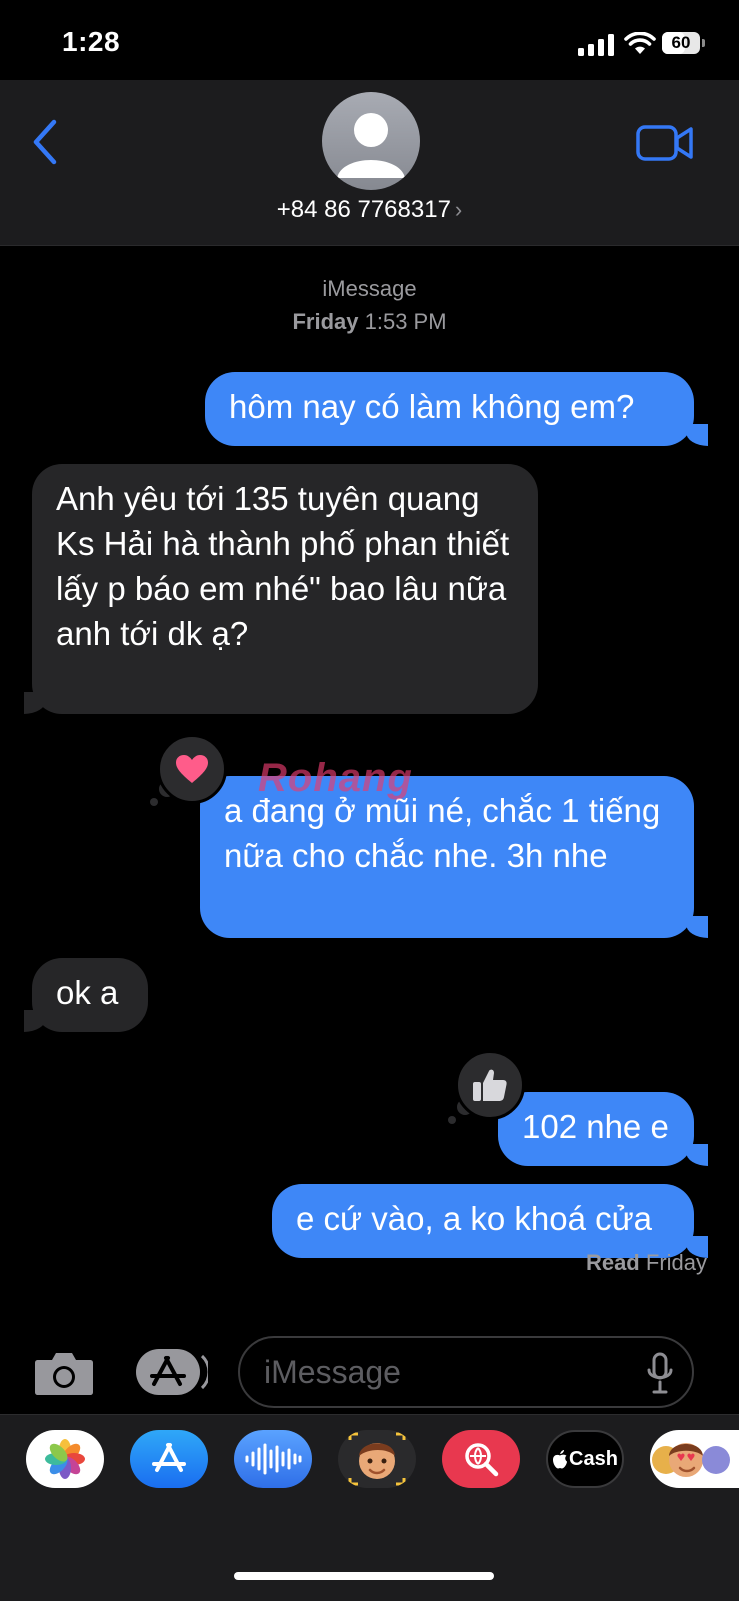 The height and width of the screenshot is (1601, 739). I want to click on battery-level: 60, so click(681, 42).